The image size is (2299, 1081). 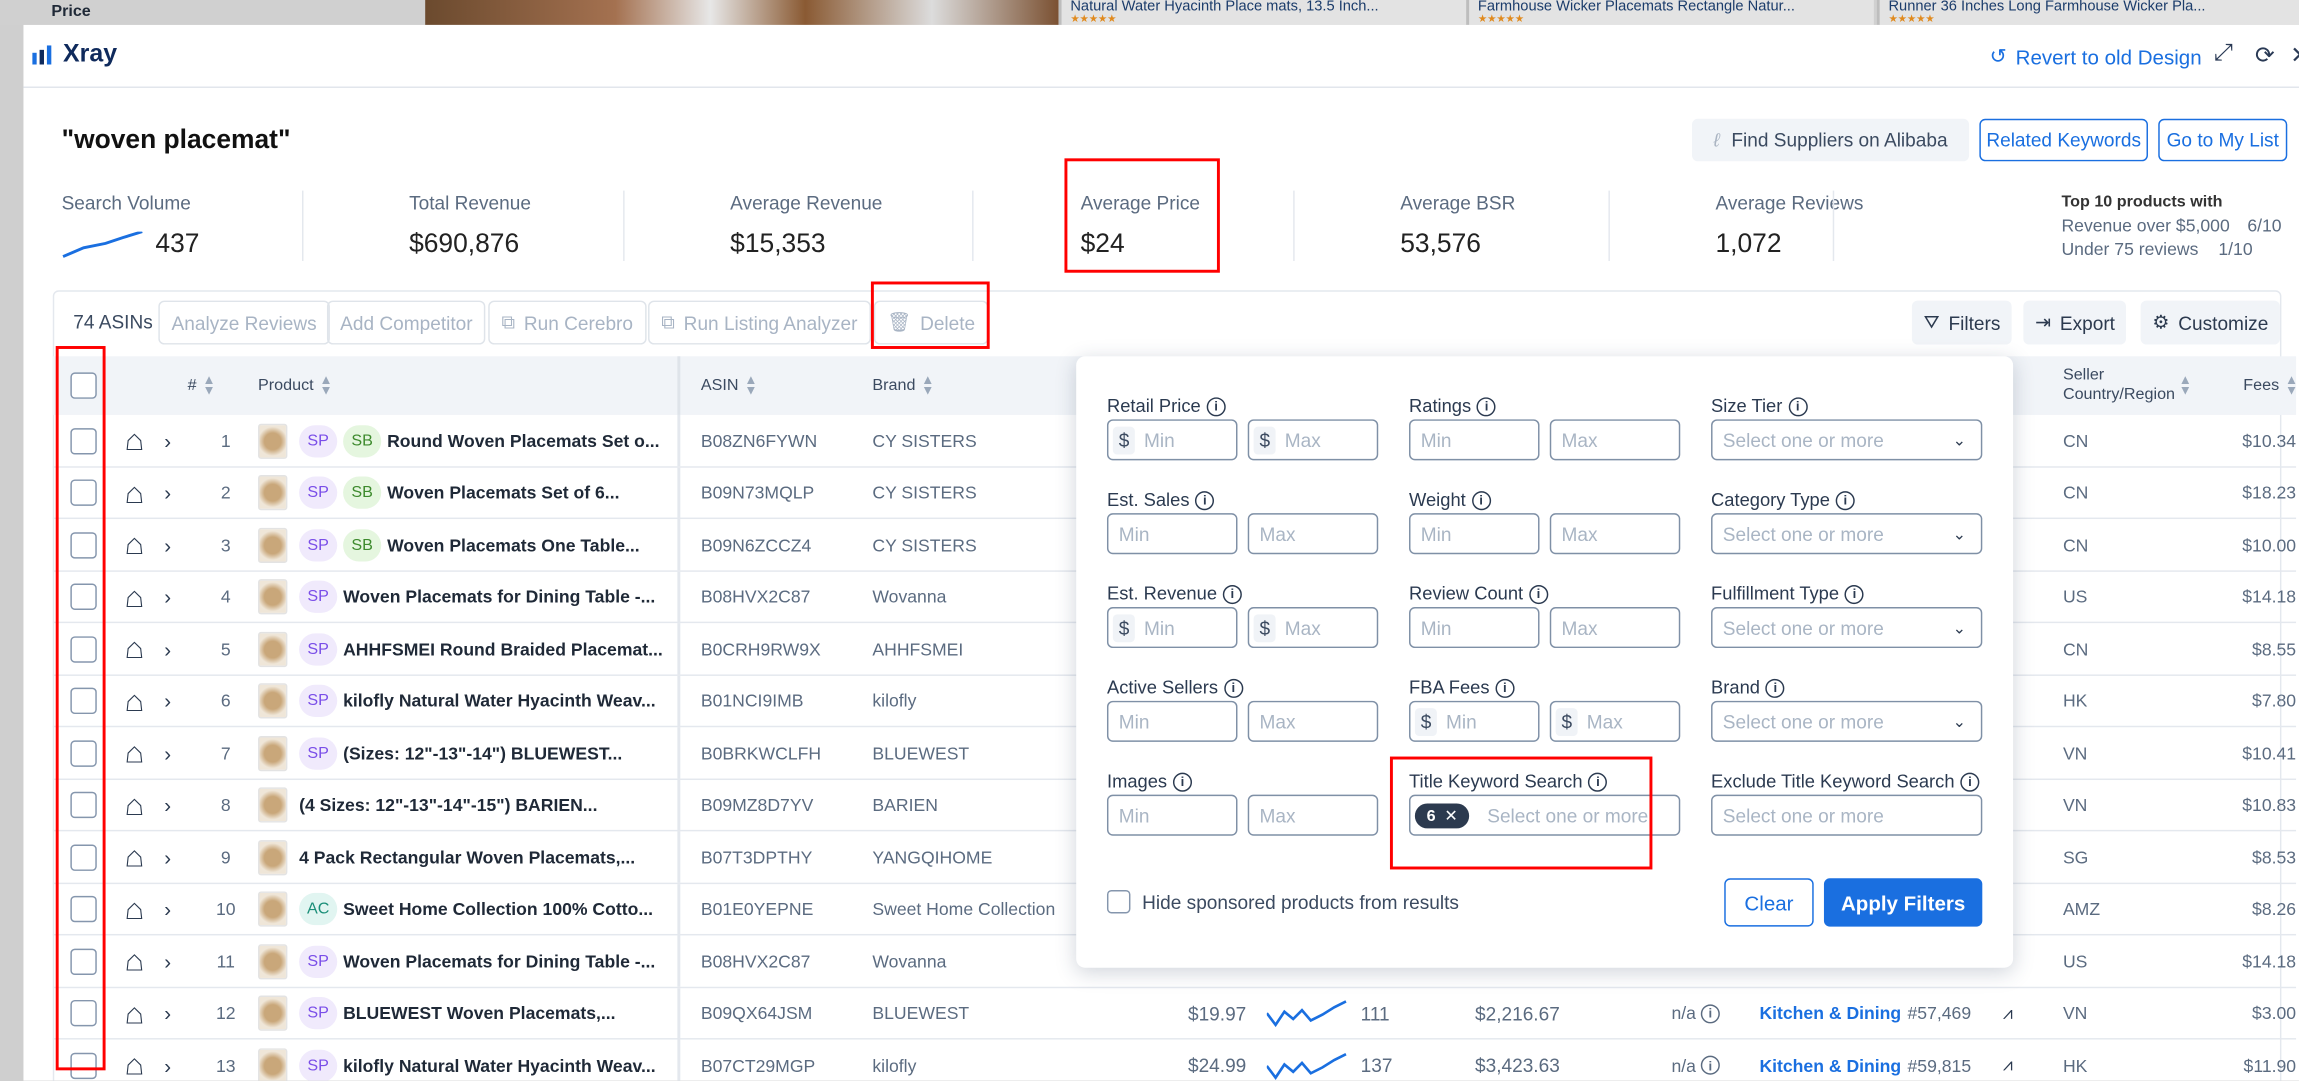 What do you see at coordinates (759, 322) in the screenshot?
I see `run-listing-analyzer-button: ⧉ Run Listing Analyzer` at bounding box center [759, 322].